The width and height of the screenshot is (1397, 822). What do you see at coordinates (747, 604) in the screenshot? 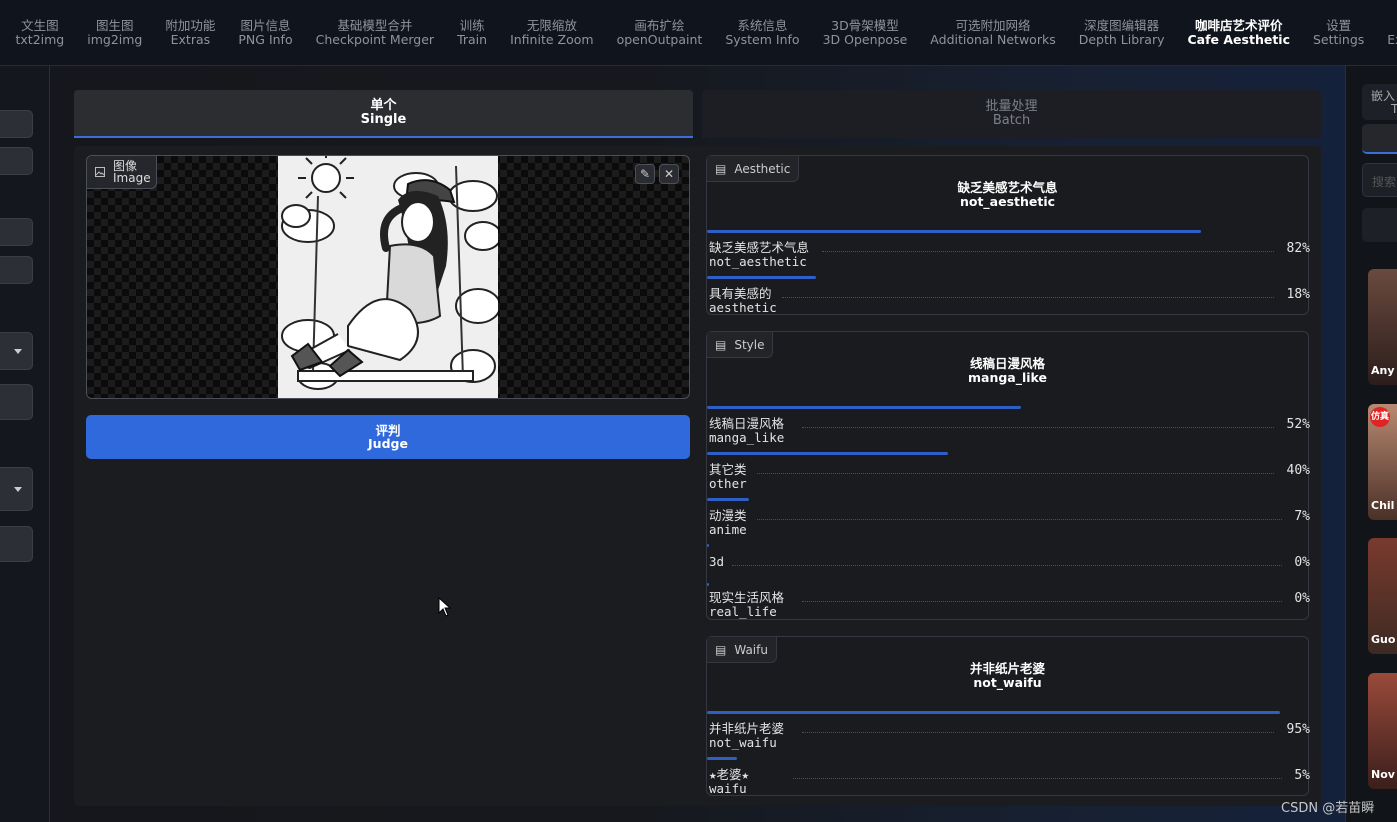
I see `result-row-label: 现实生活风格 real_life` at bounding box center [747, 604].